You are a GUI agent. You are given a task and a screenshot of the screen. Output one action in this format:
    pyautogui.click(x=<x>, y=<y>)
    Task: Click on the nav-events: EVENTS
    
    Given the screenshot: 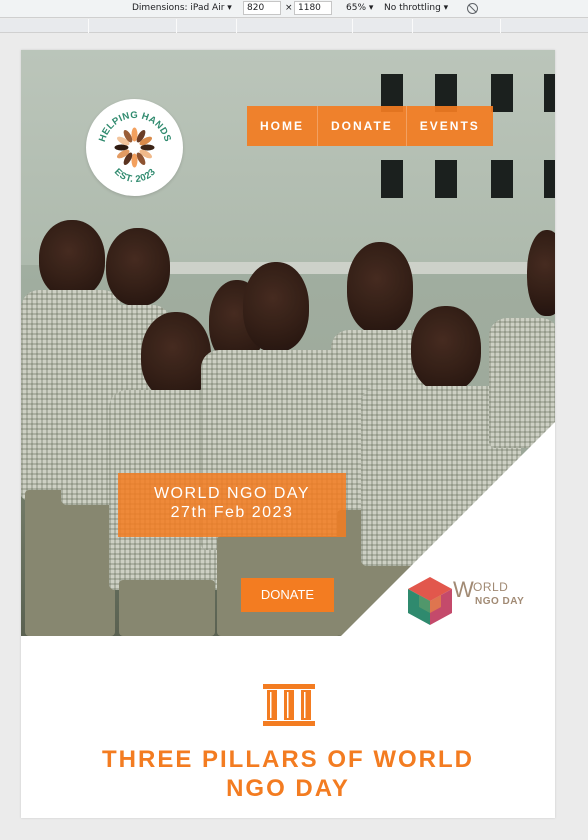 What is the action you would take?
    pyautogui.click(x=450, y=126)
    